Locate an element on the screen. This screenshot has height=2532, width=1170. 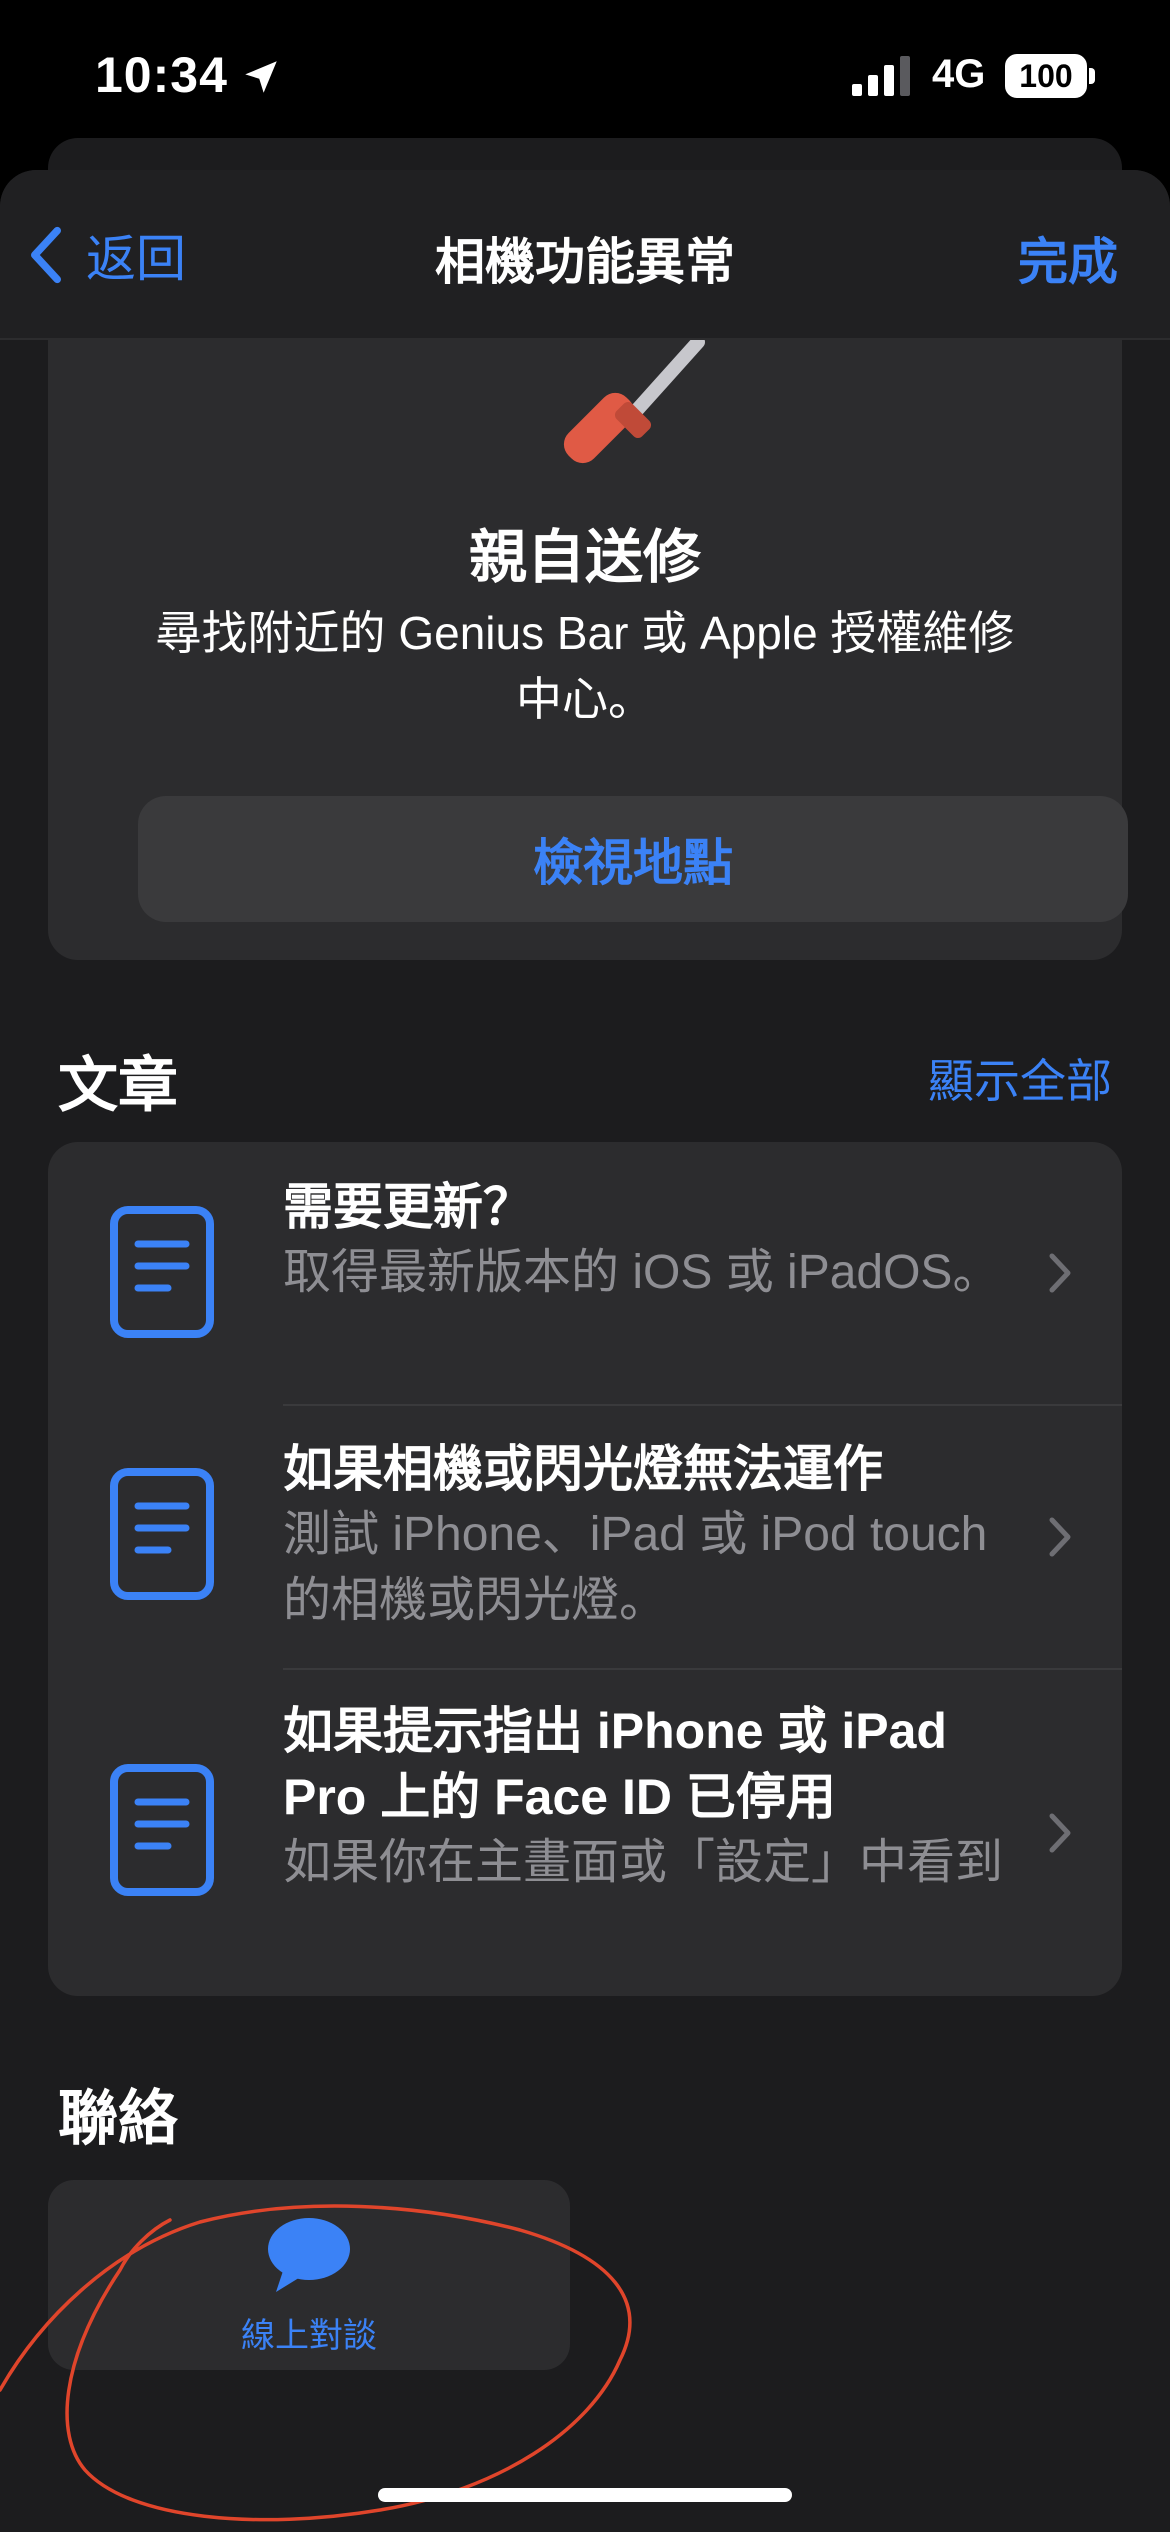
page-title: 相機功能異常 is located at coordinates (585, 262).